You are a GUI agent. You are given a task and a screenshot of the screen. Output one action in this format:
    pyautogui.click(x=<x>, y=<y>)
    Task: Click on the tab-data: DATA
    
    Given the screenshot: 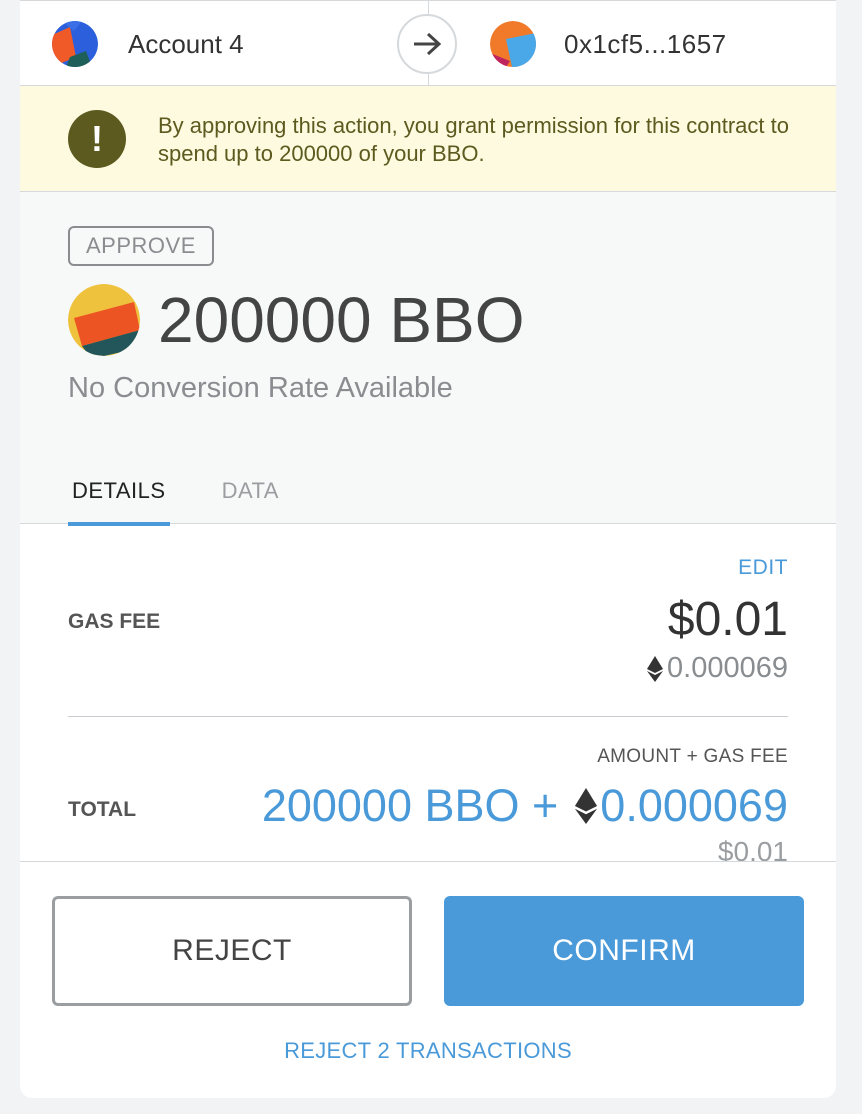 What is the action you would take?
    pyautogui.click(x=250, y=495)
    